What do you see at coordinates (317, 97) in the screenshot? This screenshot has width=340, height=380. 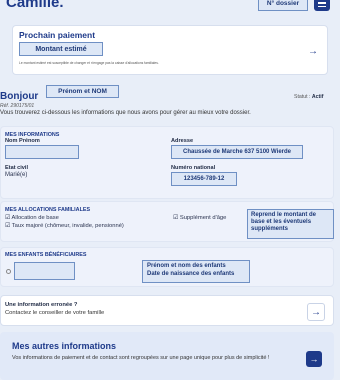 I see `status-value: Actif` at bounding box center [317, 97].